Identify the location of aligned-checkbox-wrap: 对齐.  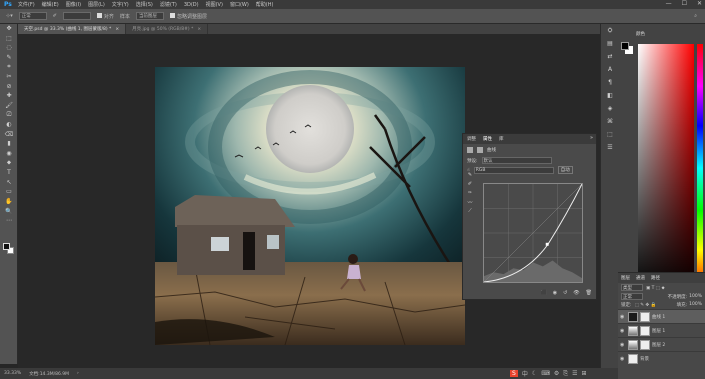
(105, 16).